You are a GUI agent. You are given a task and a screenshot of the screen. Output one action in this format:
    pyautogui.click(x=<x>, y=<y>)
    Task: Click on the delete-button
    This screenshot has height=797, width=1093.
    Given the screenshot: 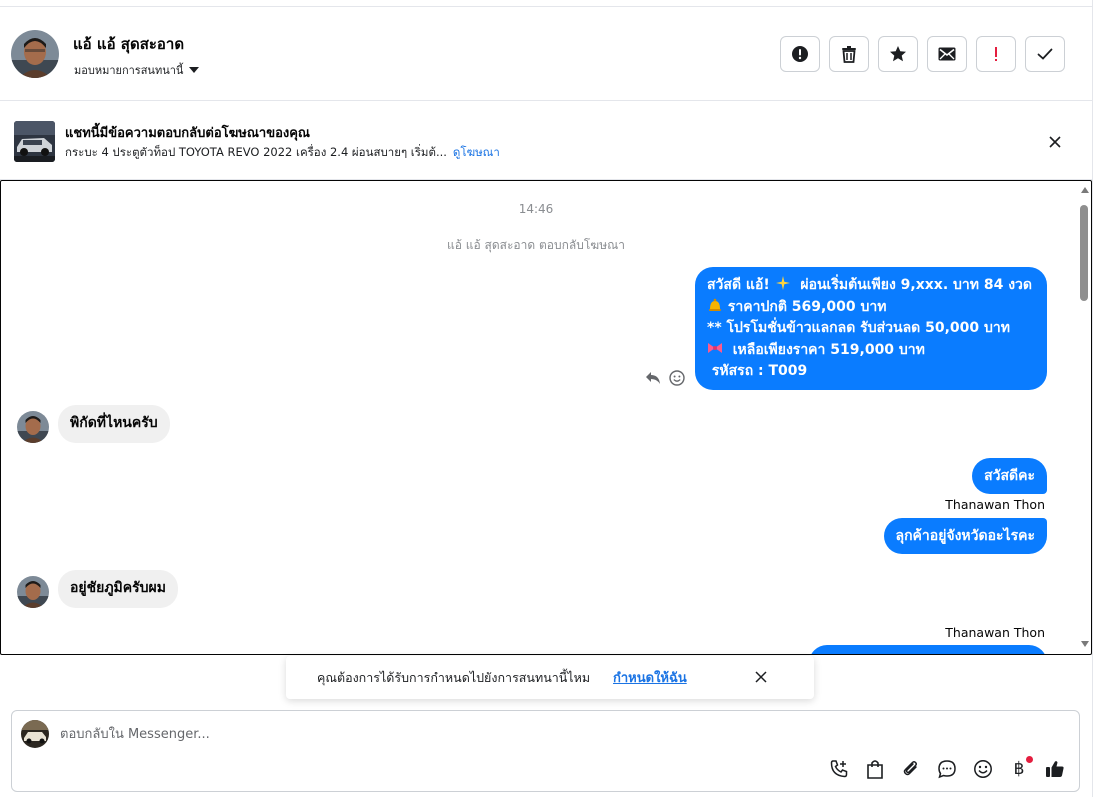 What is the action you would take?
    pyautogui.click(x=849, y=54)
    